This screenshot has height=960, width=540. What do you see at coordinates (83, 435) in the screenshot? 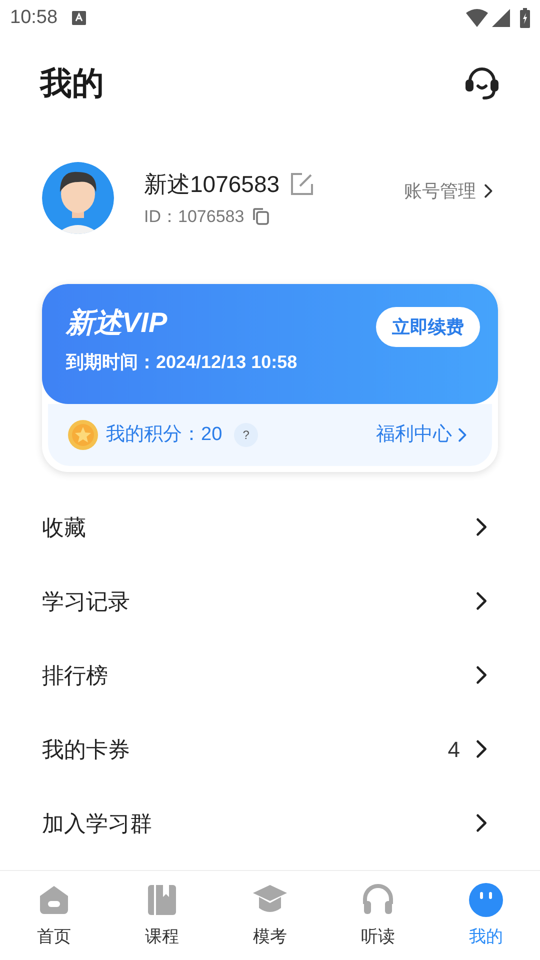
I see `coin-icon` at bounding box center [83, 435].